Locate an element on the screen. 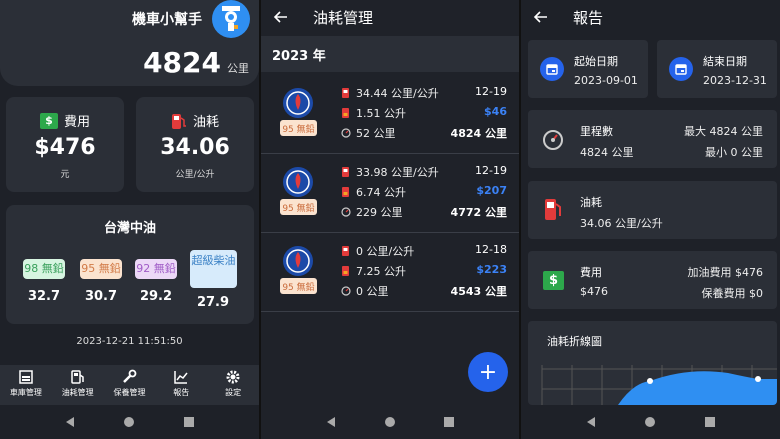  record-liters: 7.25 公升 is located at coordinates (381, 271).